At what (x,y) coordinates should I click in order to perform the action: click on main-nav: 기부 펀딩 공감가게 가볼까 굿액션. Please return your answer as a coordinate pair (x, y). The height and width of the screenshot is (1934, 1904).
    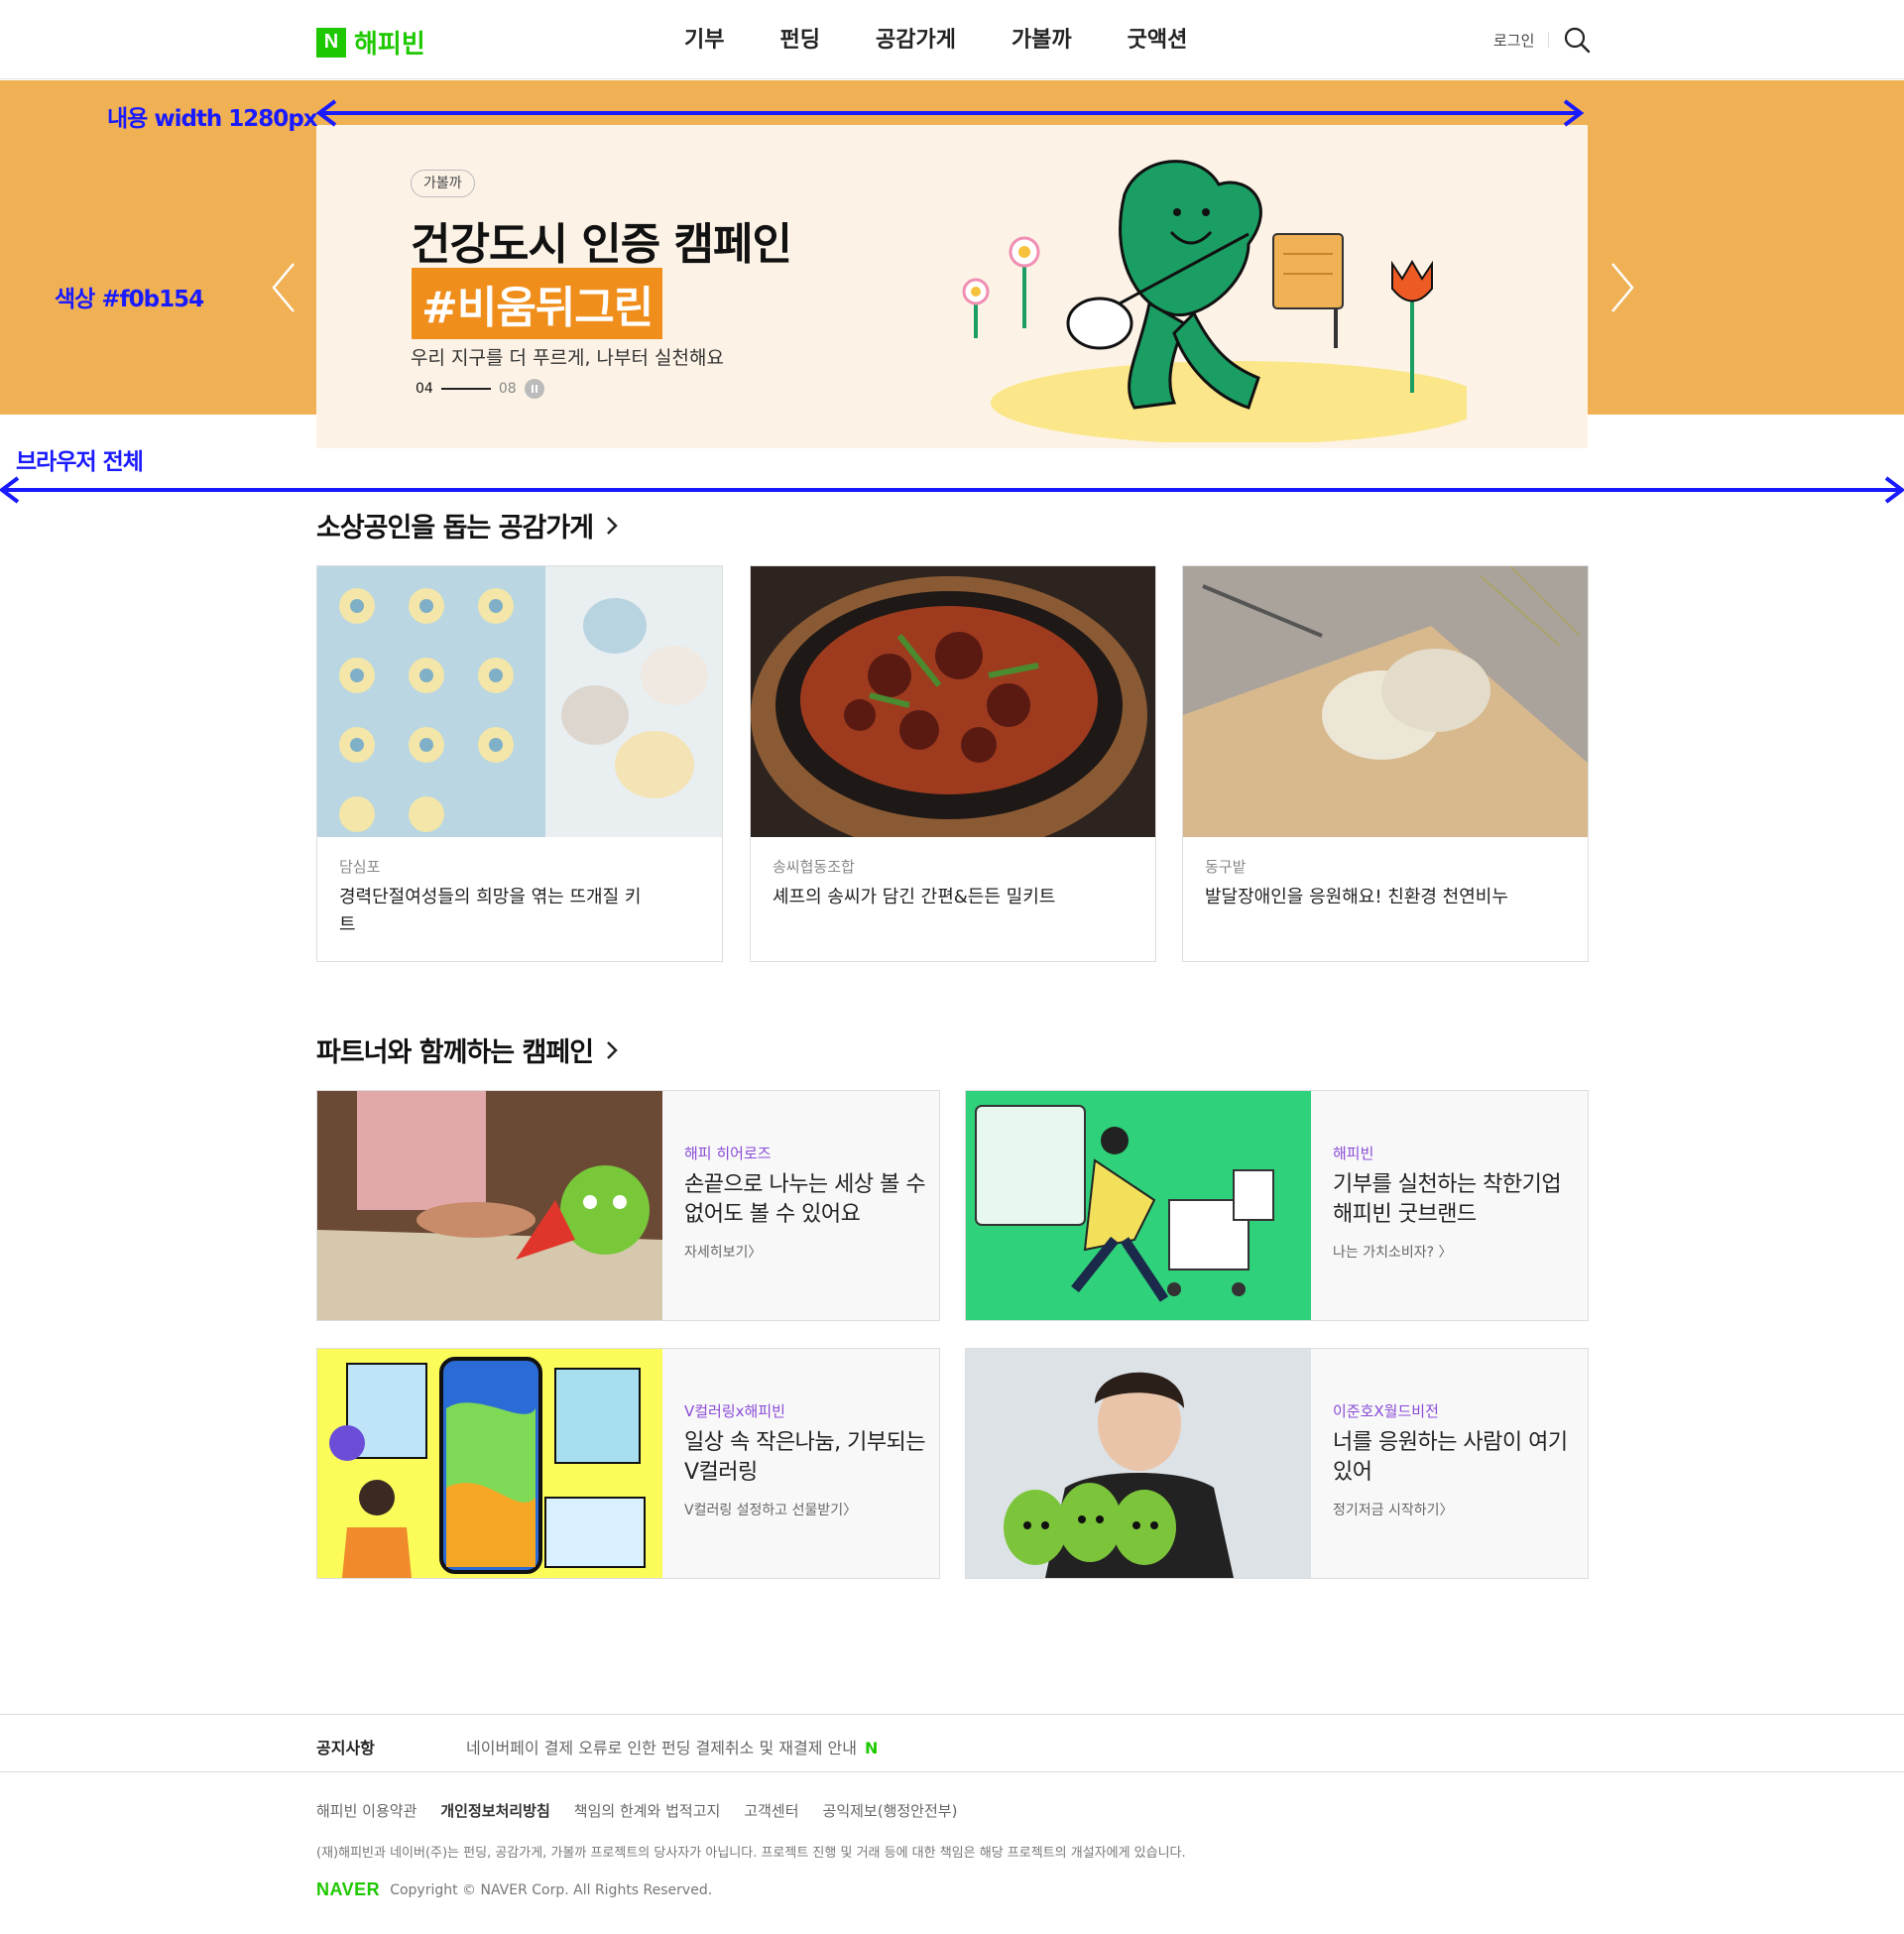
    Looking at the image, I should click on (963, 38).